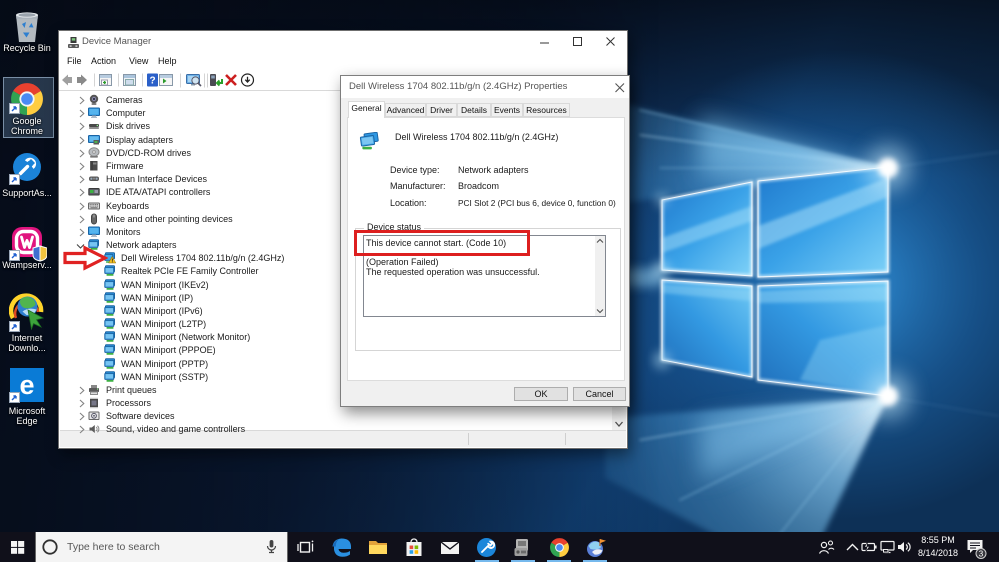 The height and width of the screenshot is (562, 999). What do you see at coordinates (981, 553) in the screenshot?
I see `svg-text: 3` at bounding box center [981, 553].